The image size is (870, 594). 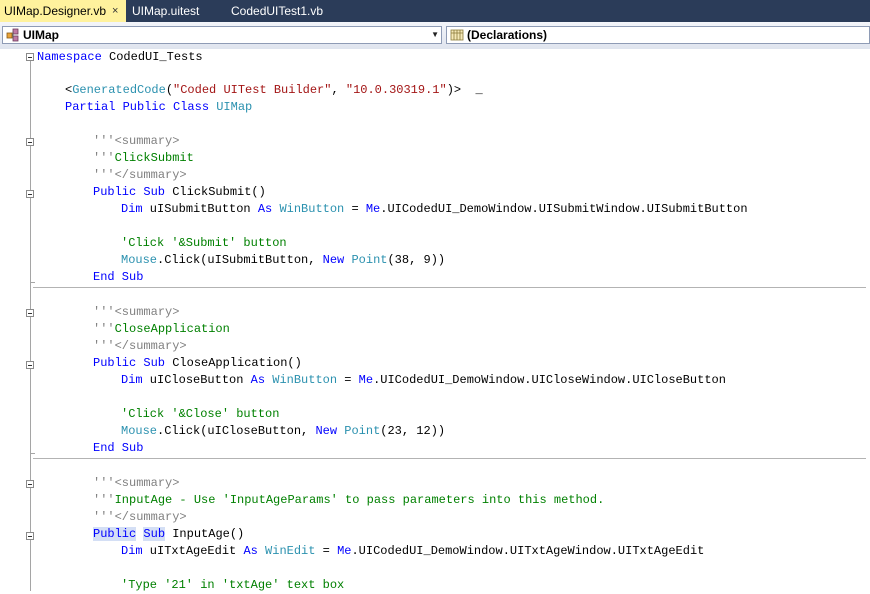 I want to click on member-dropdown: (Declarations), so click(x=658, y=35).